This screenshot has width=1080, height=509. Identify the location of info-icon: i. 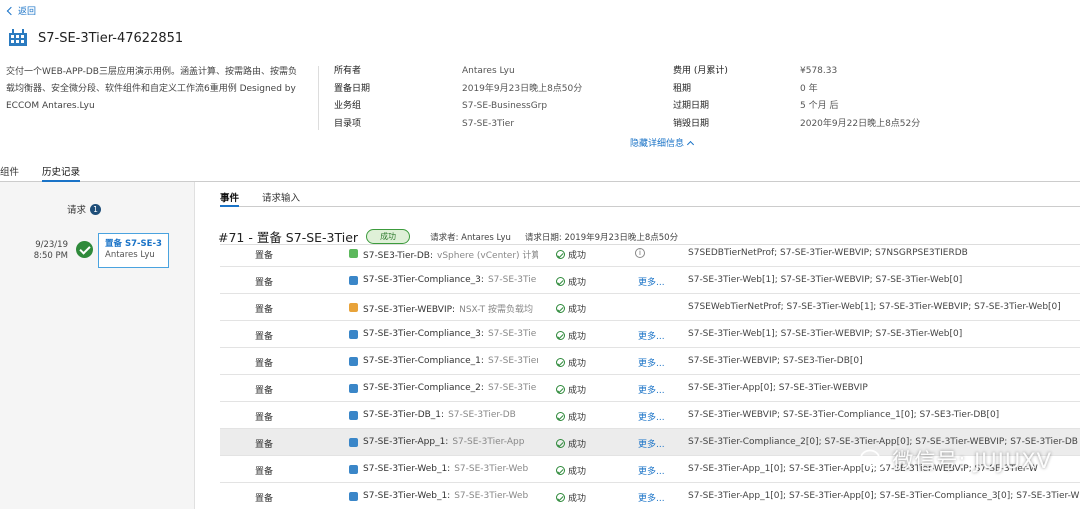
(640, 253).